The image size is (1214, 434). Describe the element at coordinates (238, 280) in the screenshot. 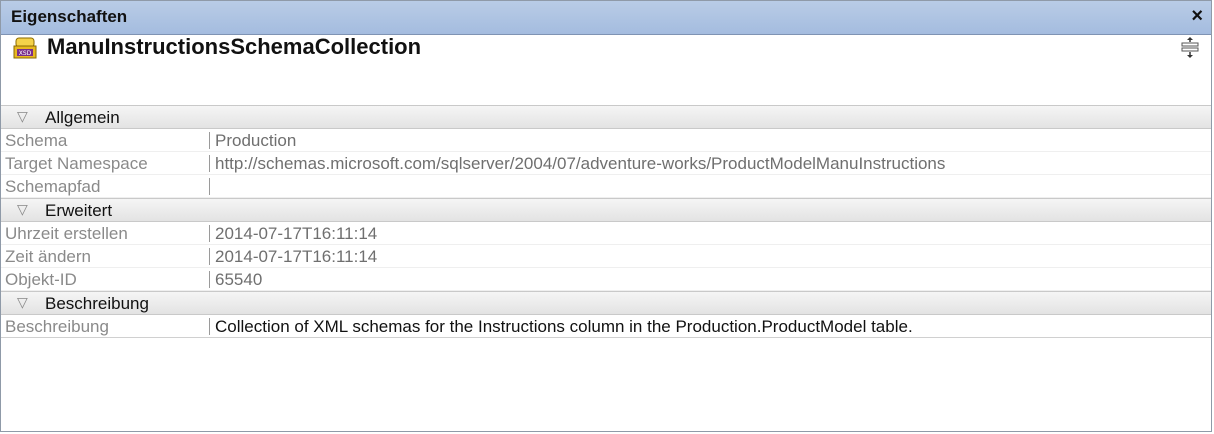

I see `property-value: 65540` at that location.